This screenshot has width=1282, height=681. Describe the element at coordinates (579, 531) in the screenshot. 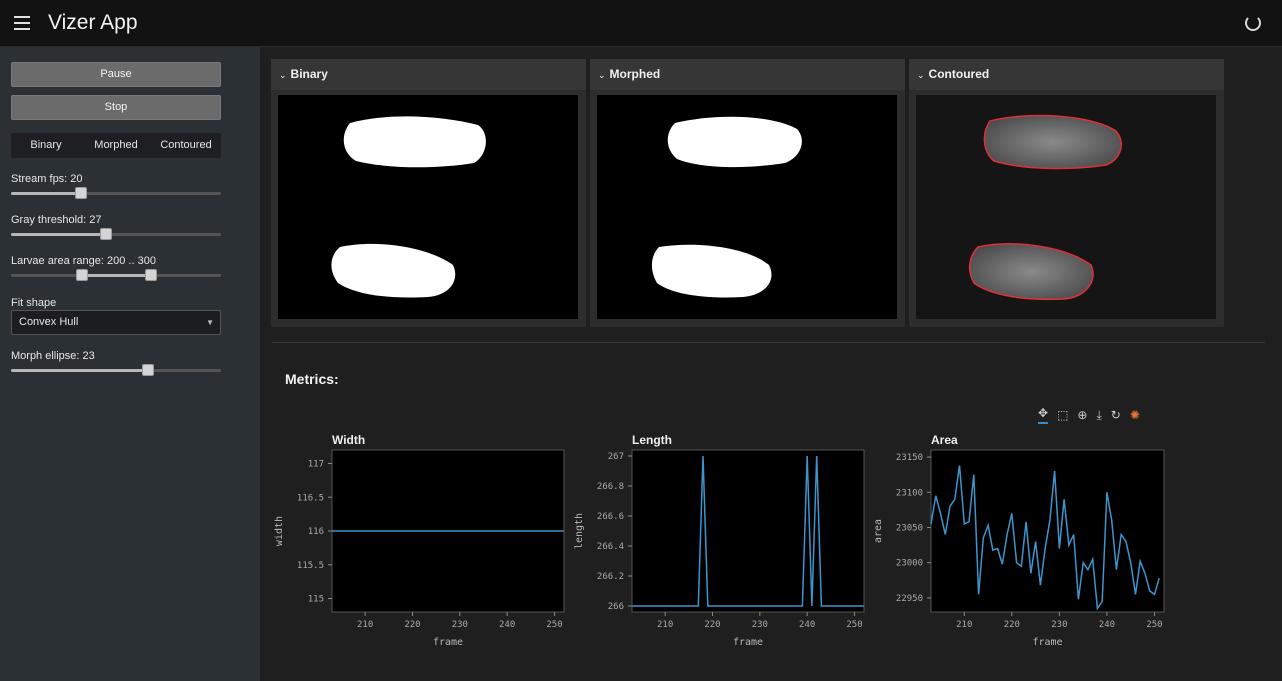

I see `y-axis-label: length` at that location.